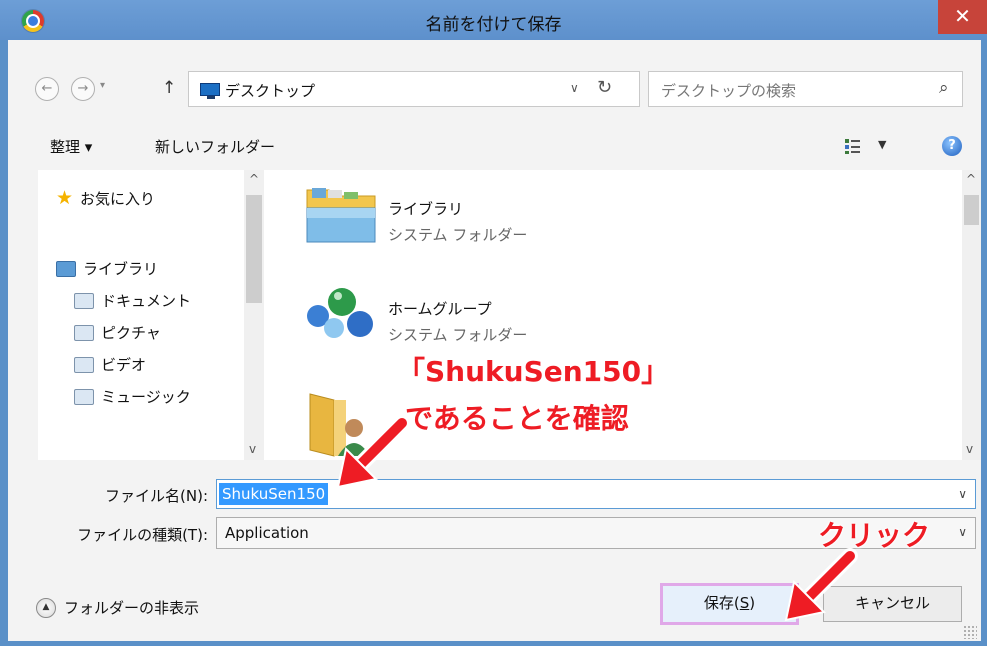  What do you see at coordinates (971, 210) in the screenshot?
I see `content-scrollbar-thumb` at bounding box center [971, 210].